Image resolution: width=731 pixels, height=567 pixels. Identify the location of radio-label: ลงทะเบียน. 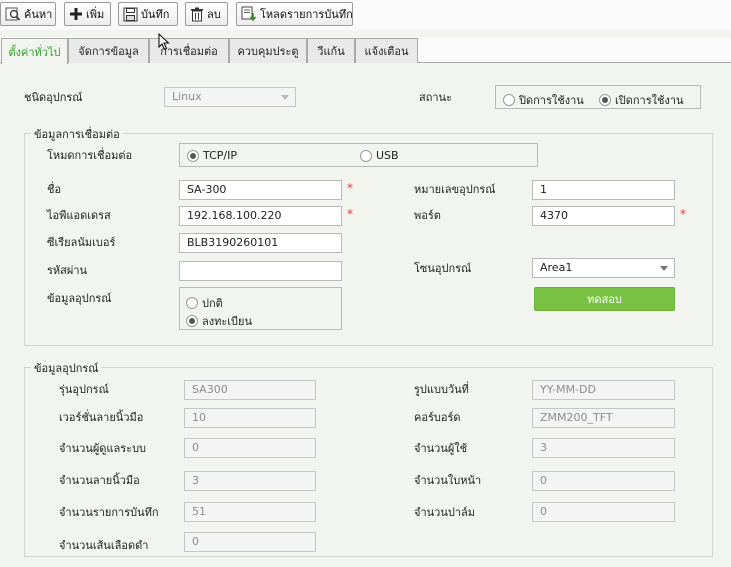
(227, 321).